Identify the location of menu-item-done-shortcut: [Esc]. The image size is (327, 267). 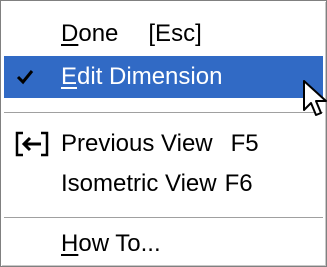
(175, 33).